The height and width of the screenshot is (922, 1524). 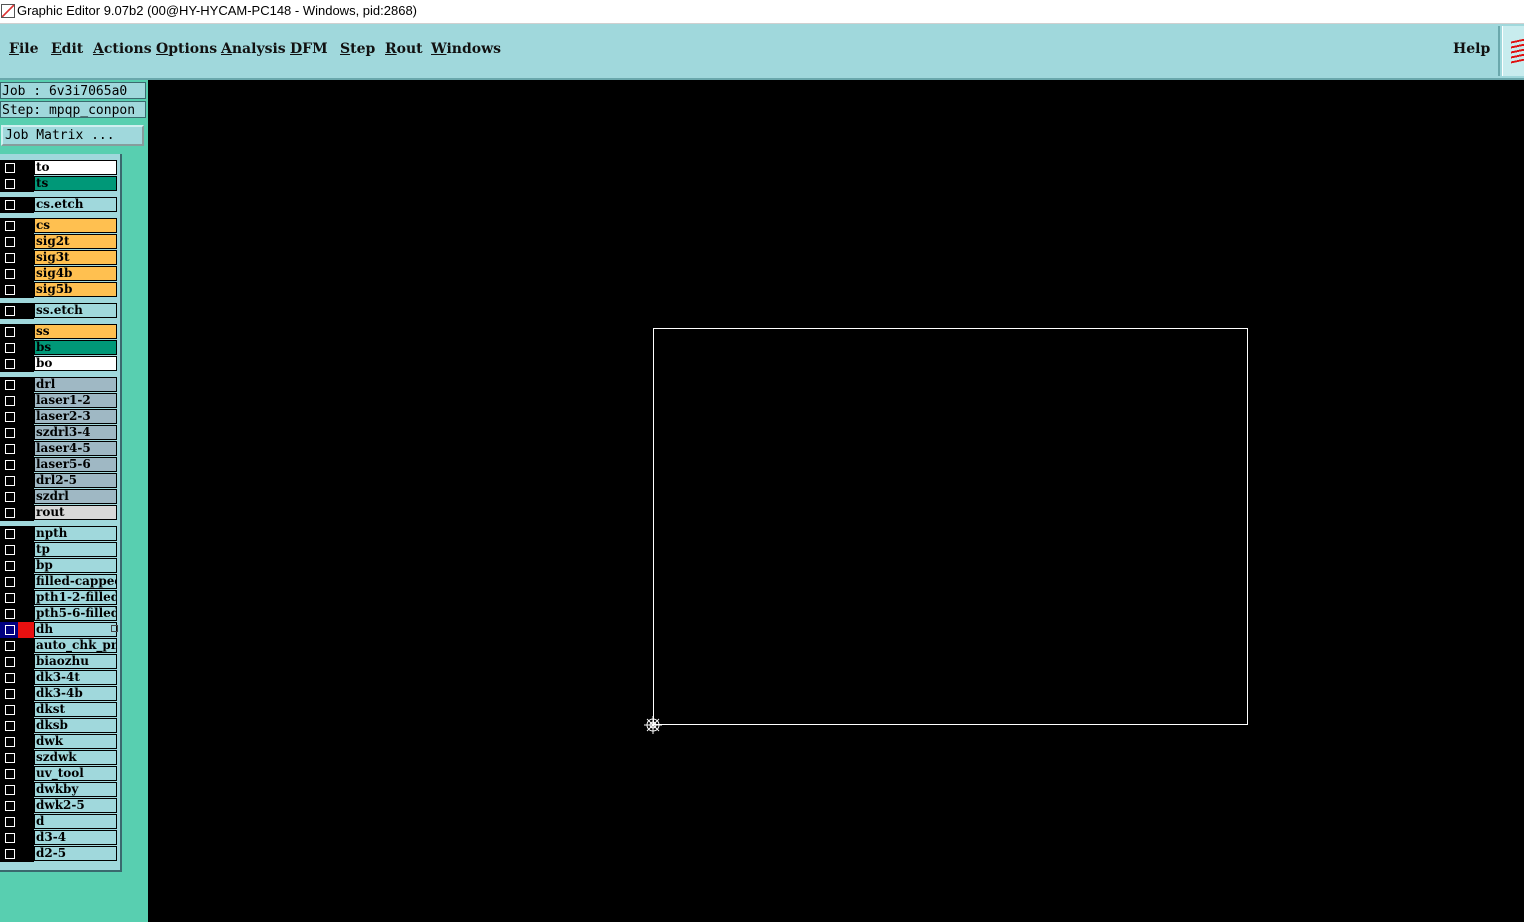 What do you see at coordinates (60, 401) in the screenshot?
I see `layer-row: laser1-2` at bounding box center [60, 401].